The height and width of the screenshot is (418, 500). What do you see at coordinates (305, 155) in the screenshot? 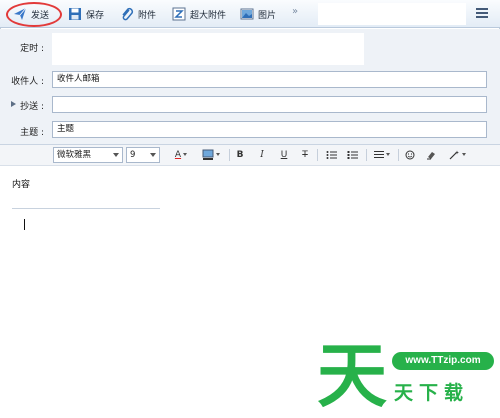
I see `strikethrough-button: T` at bounding box center [305, 155].